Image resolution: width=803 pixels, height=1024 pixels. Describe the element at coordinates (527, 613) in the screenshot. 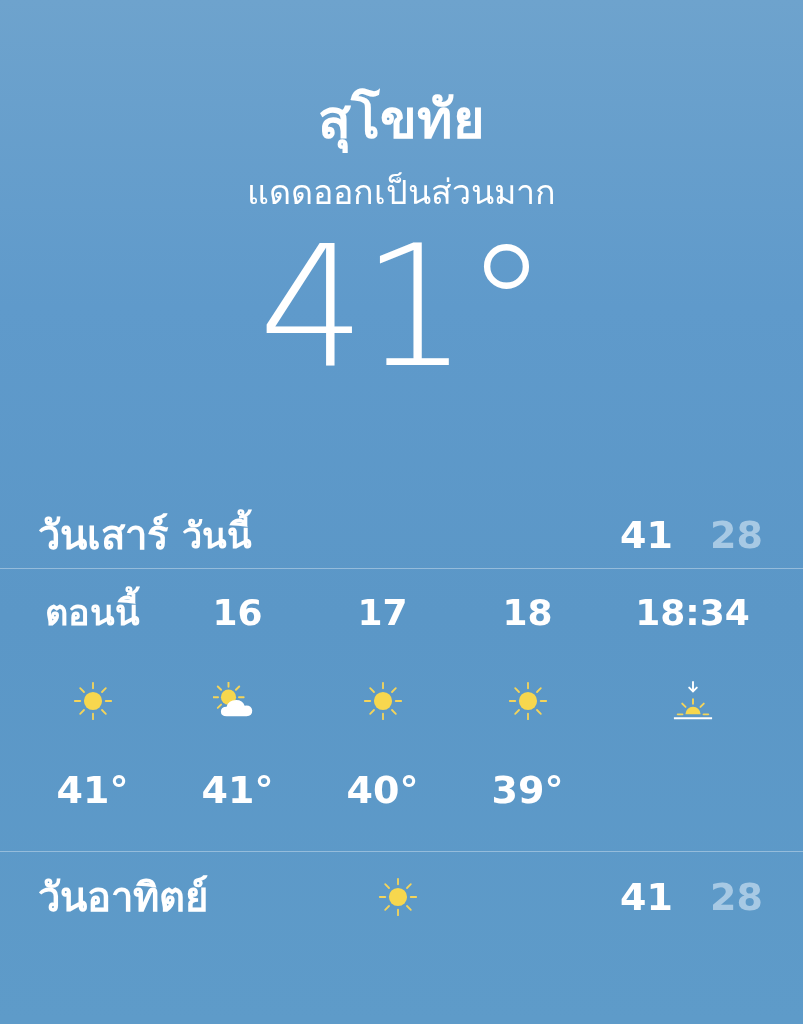

I see `hour-label: 18` at that location.